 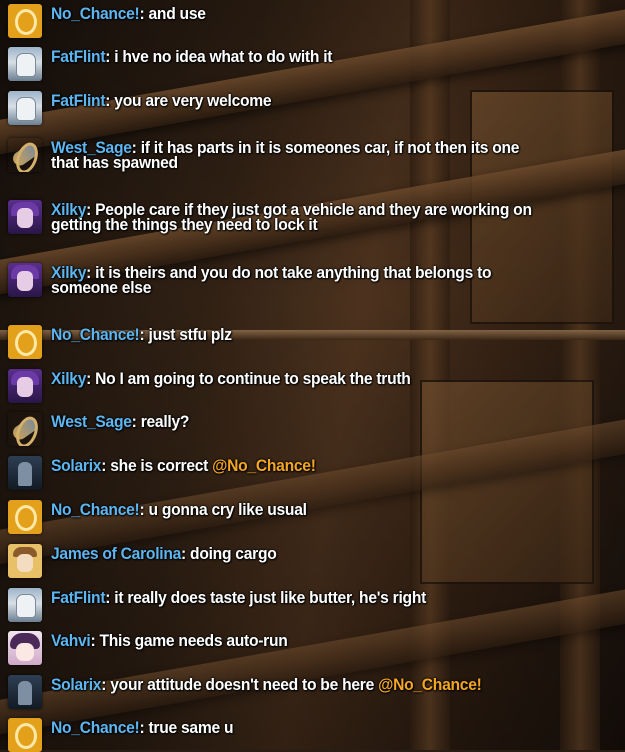 What do you see at coordinates (308, 561) in the screenshot?
I see `chat-message: James of Carolina: doing cargo` at bounding box center [308, 561].